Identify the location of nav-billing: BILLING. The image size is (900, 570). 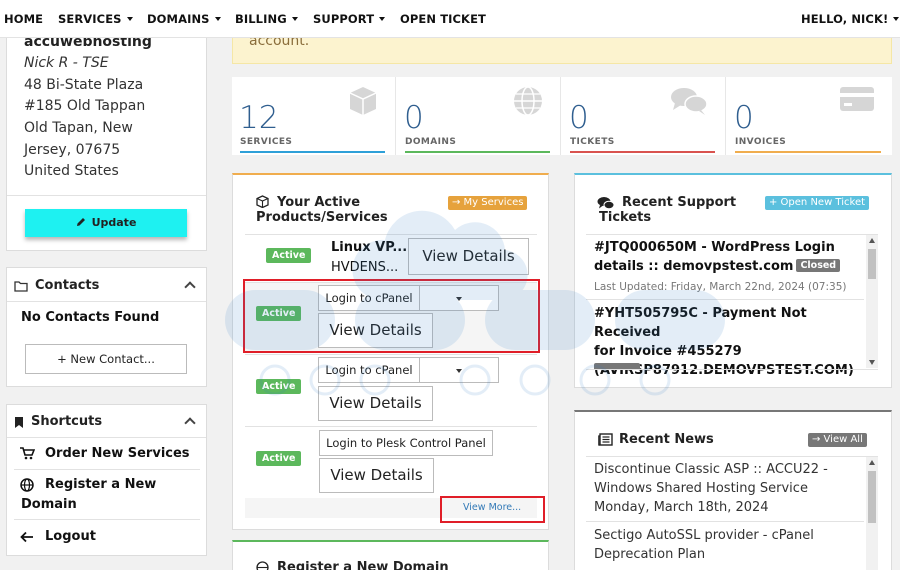
(266, 19).